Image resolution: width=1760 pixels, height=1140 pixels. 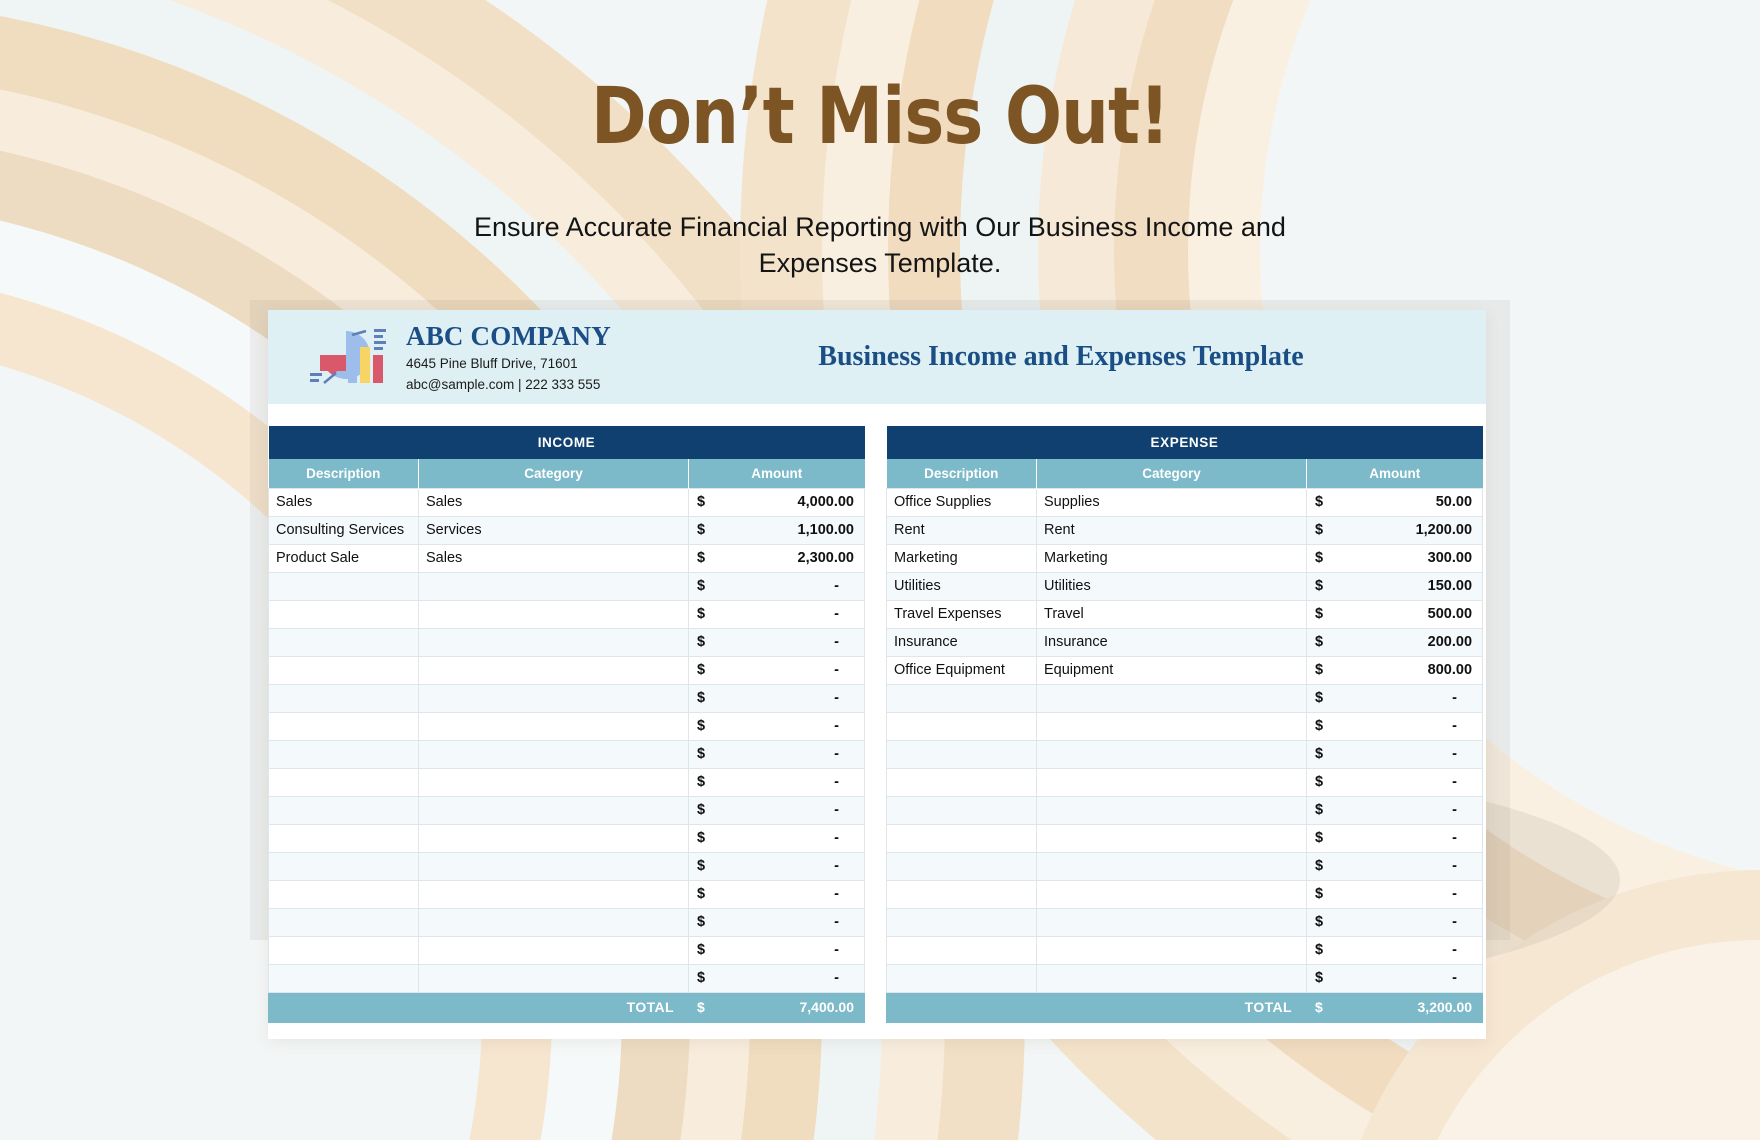 What do you see at coordinates (1394, 614) in the screenshot?
I see `expense-cell-amount: $500.00` at bounding box center [1394, 614].